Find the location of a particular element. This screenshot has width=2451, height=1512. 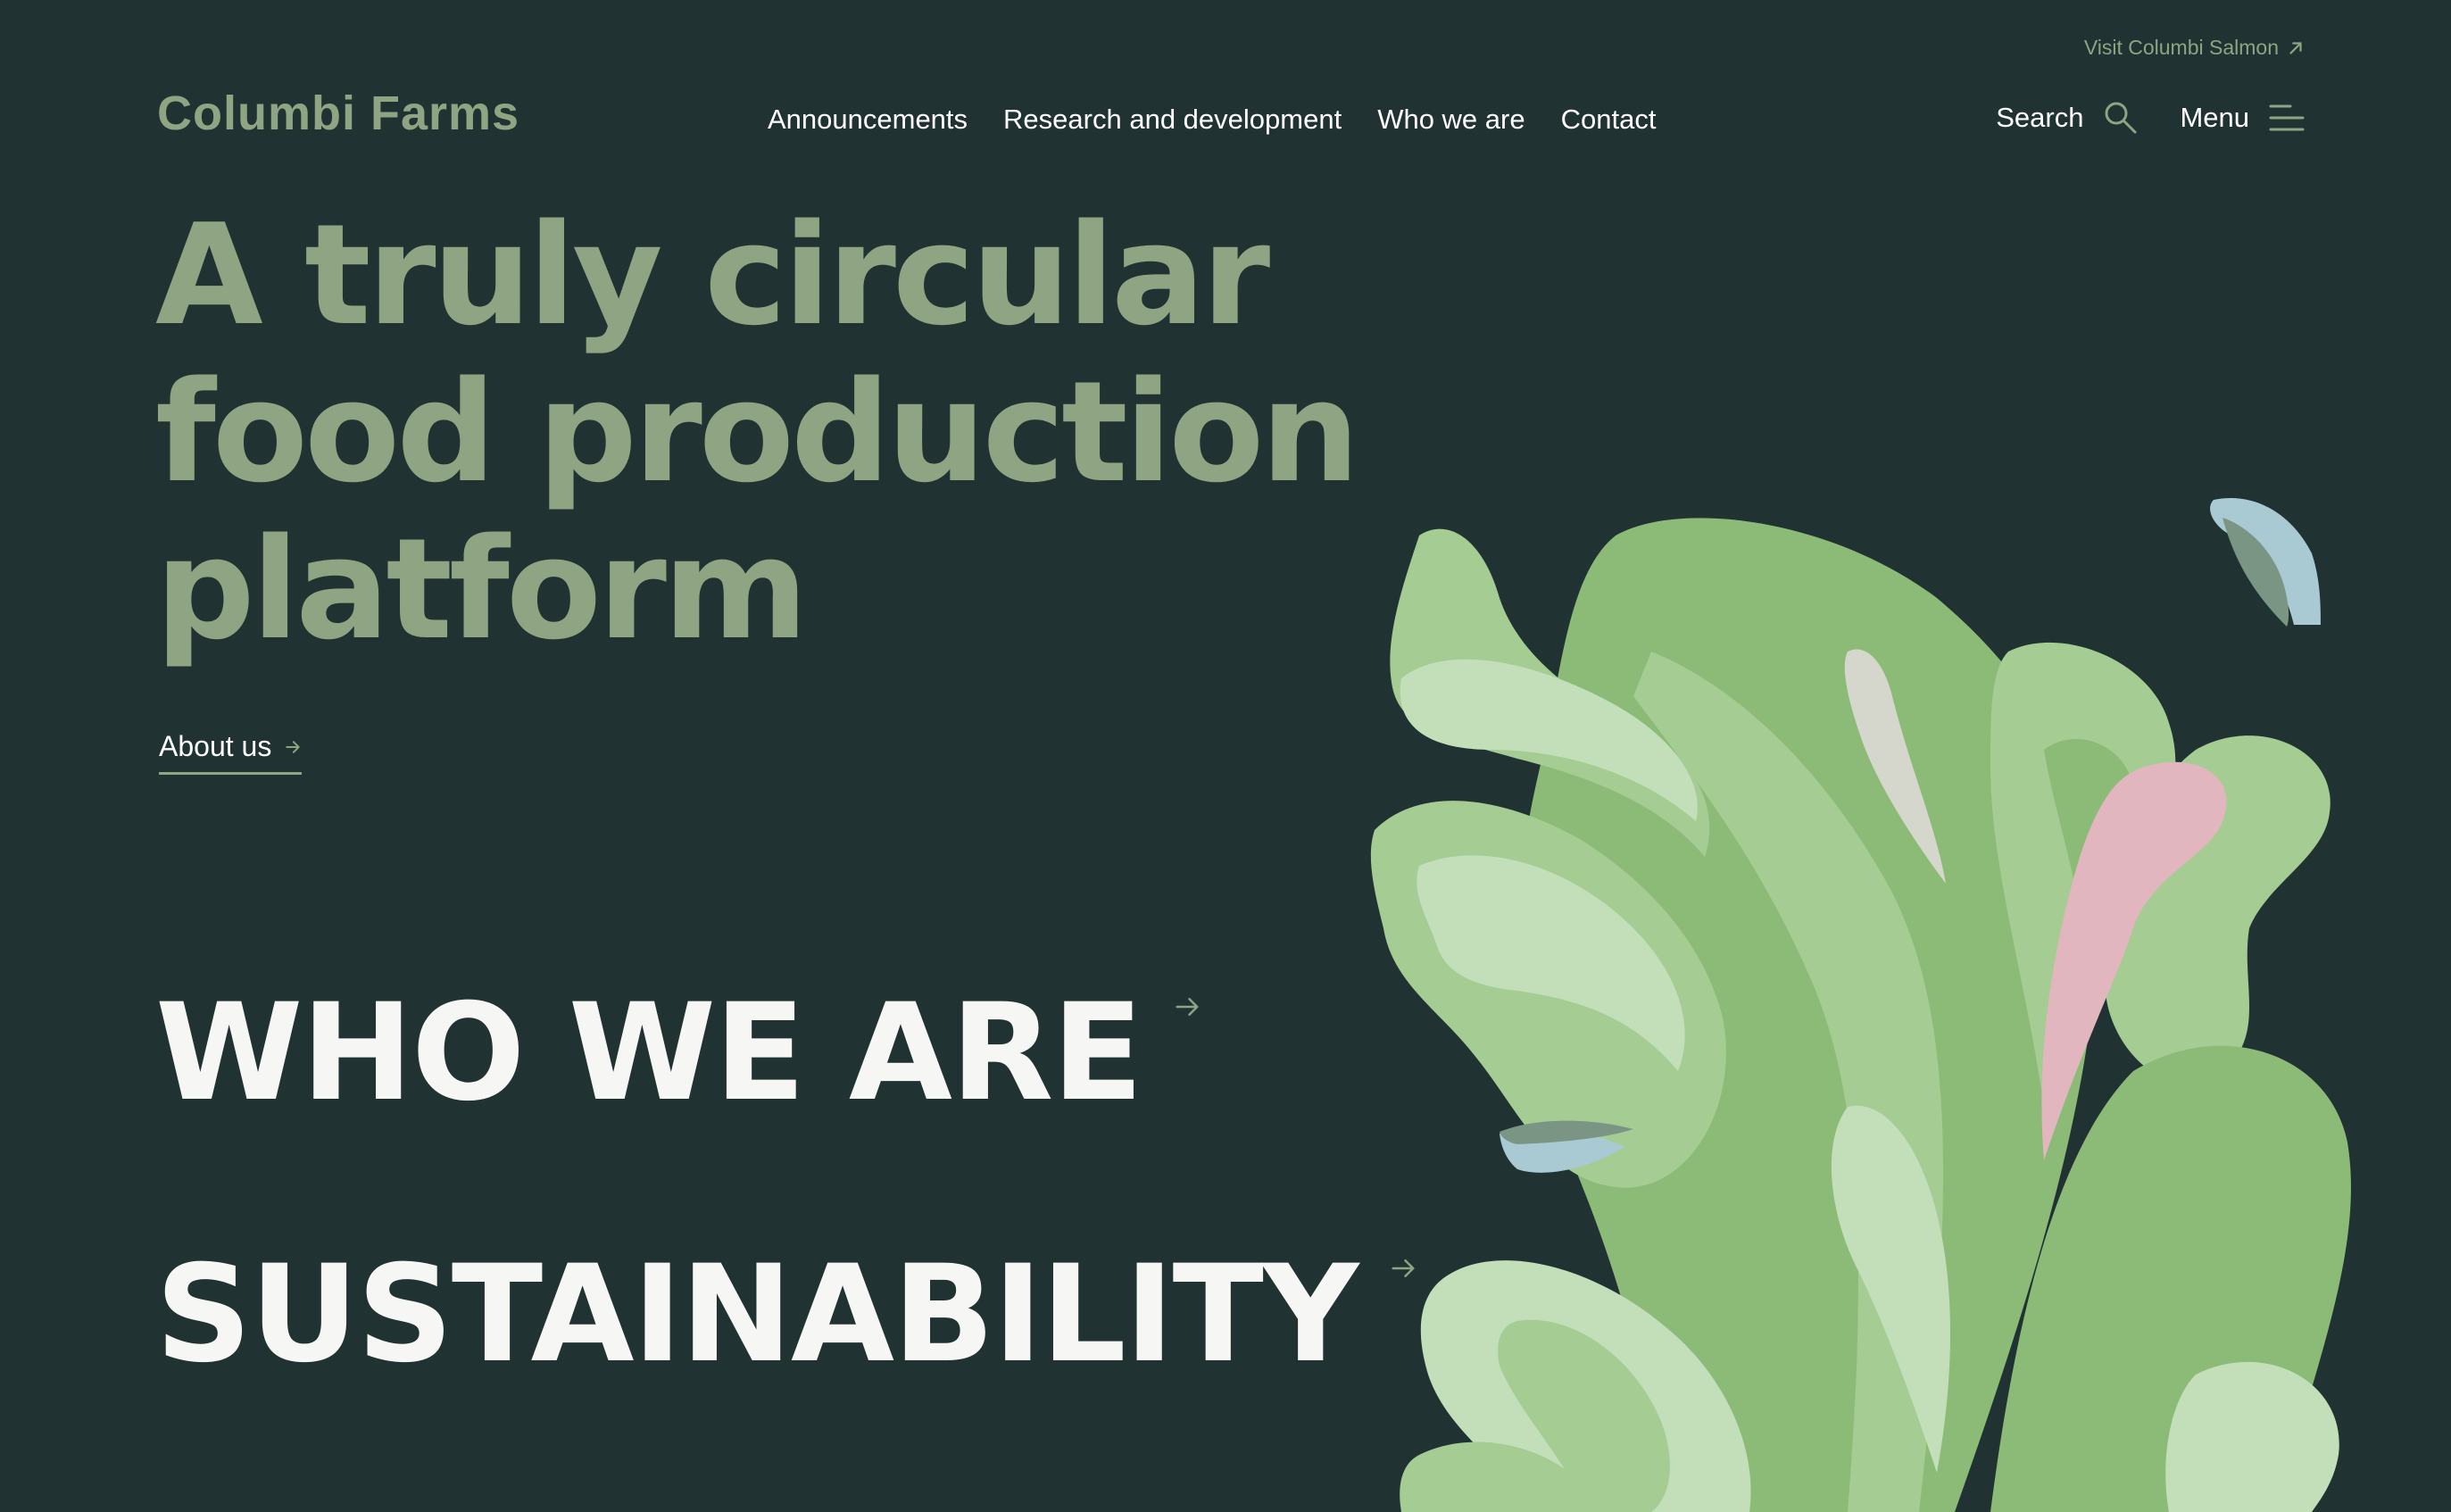

who-we-are-heading: WHO WE ARE is located at coordinates (649, 1053).